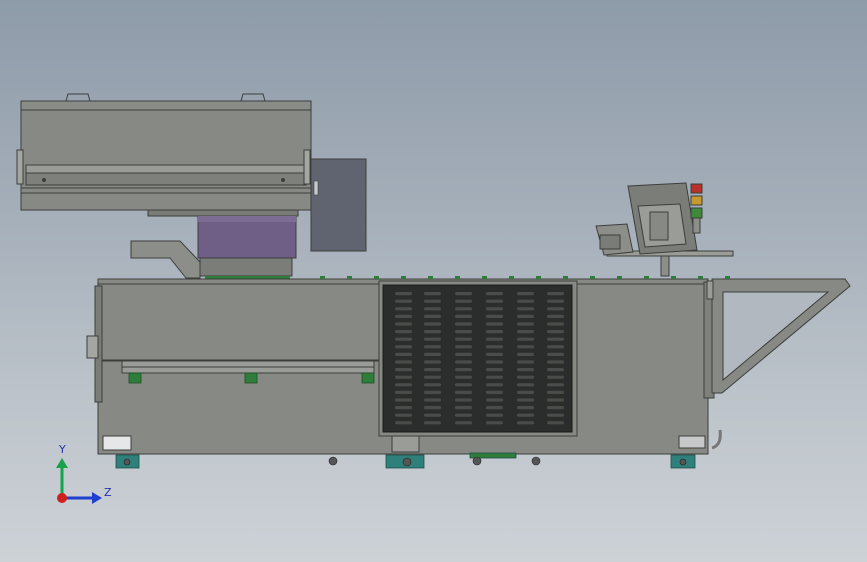 This screenshot has width=867, height=562. Describe the element at coordinates (338, 205) in the screenshot. I see `electrical-cabinet` at that location.